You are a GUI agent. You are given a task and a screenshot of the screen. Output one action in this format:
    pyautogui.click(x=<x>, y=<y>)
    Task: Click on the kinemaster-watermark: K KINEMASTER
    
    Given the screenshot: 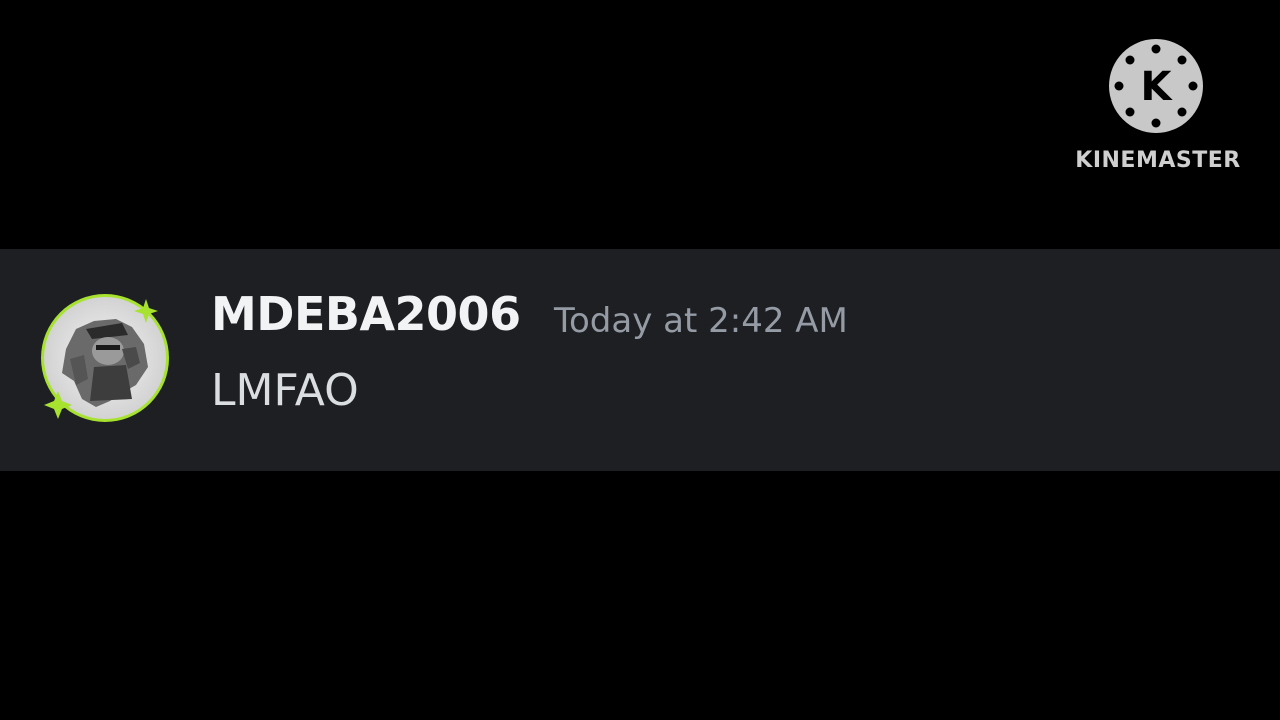 What is the action you would take?
    pyautogui.click(x=1158, y=108)
    